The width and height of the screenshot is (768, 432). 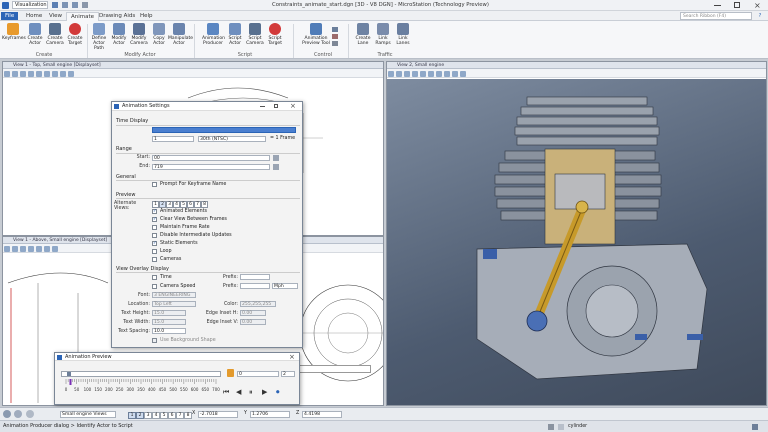 I want to click on view-dropdown, so click(x=331, y=369).